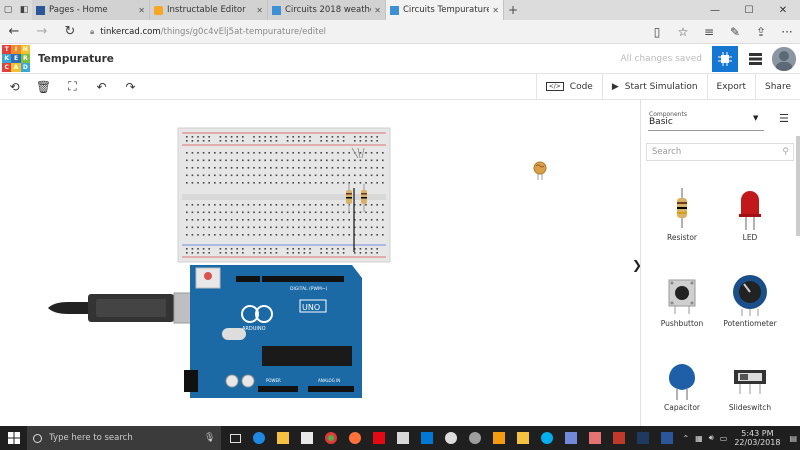  What do you see at coordinates (14, 31) in the screenshot?
I see `back-arrow-icon: ←` at bounding box center [14, 31].